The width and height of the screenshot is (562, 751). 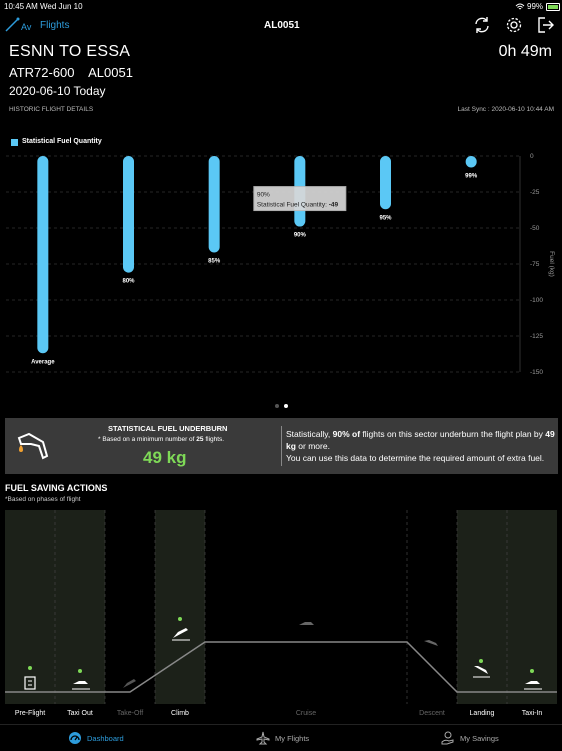 I want to click on tab-my-flights: My Flights, so click(x=282, y=738).